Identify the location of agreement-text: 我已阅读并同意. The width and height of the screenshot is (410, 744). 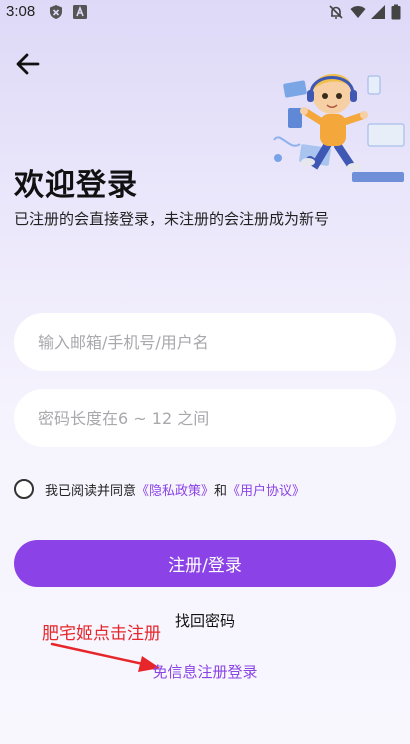
(91, 491).